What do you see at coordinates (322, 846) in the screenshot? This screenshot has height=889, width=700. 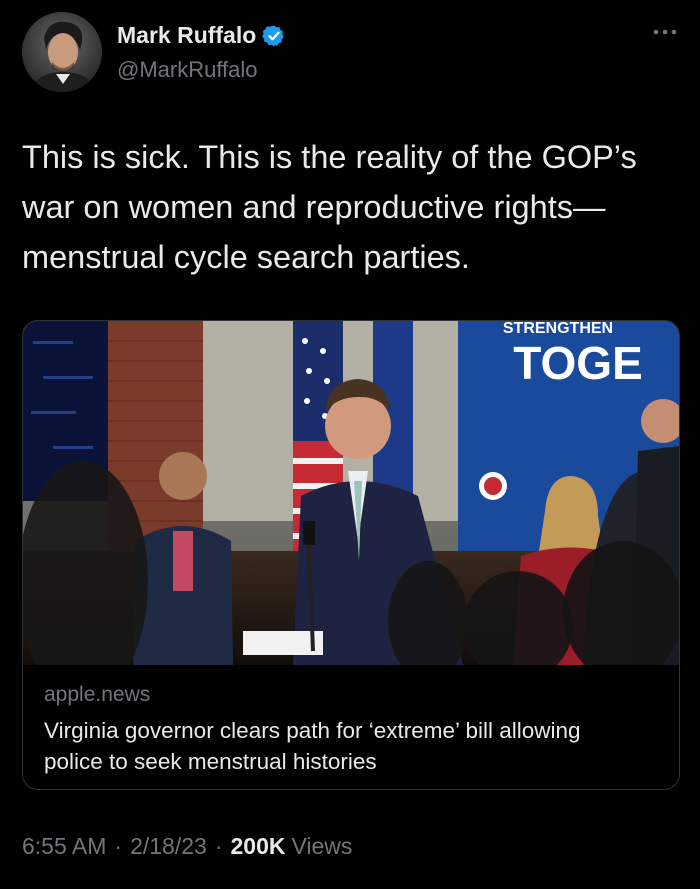 I see `views-label: Views` at bounding box center [322, 846].